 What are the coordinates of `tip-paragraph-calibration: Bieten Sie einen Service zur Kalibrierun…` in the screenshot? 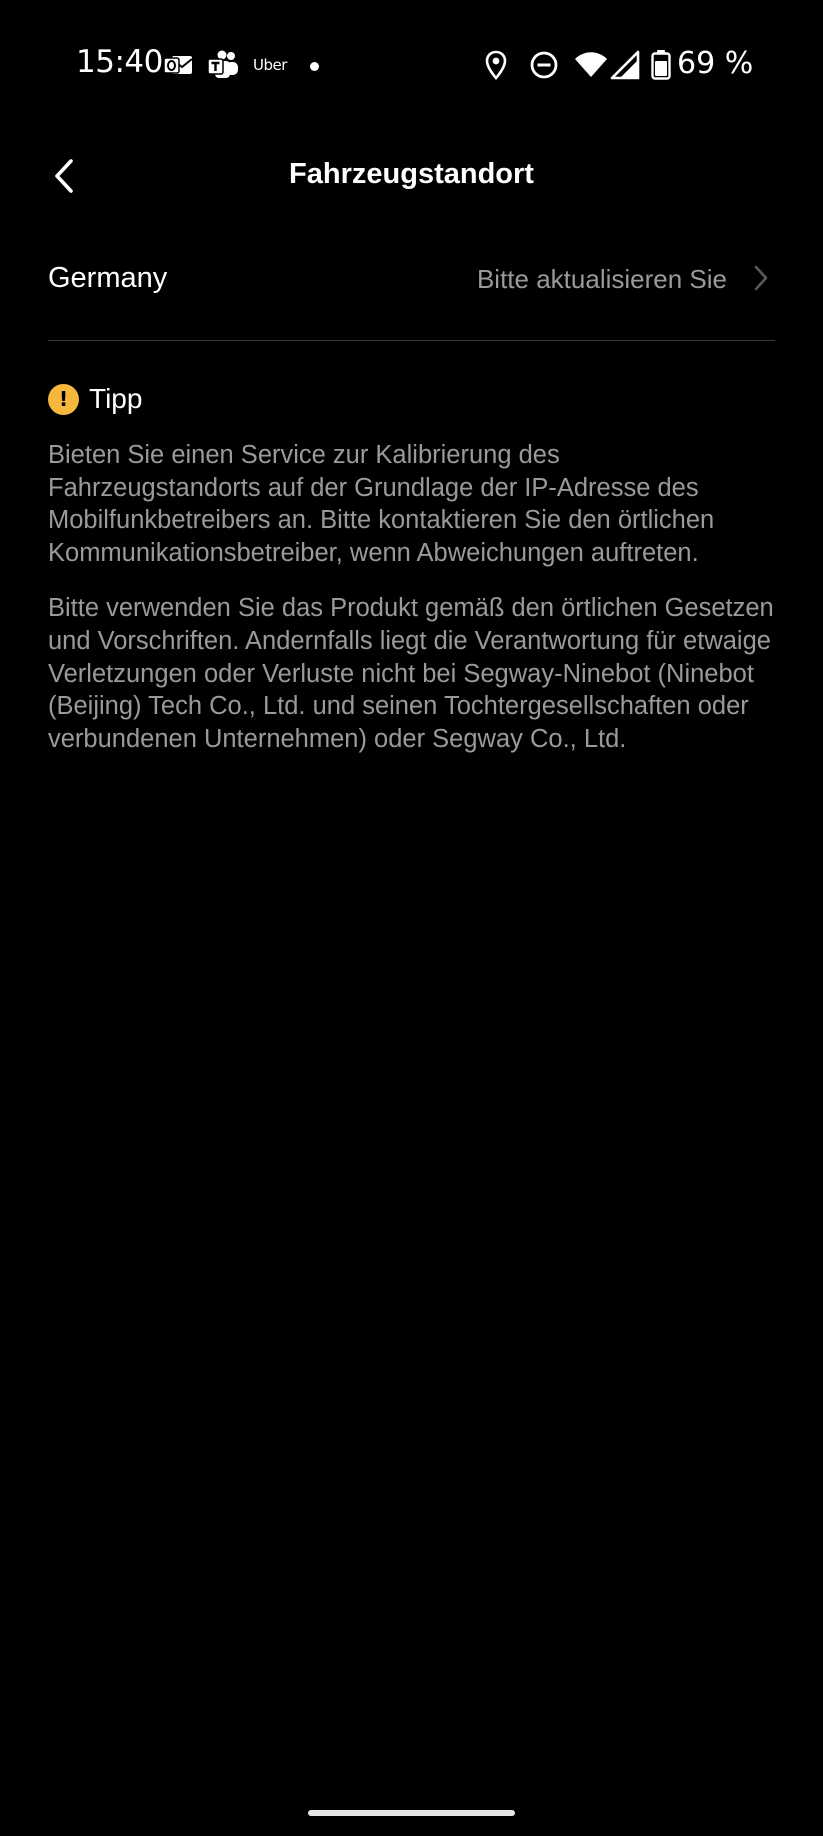 It's located at (381, 504).